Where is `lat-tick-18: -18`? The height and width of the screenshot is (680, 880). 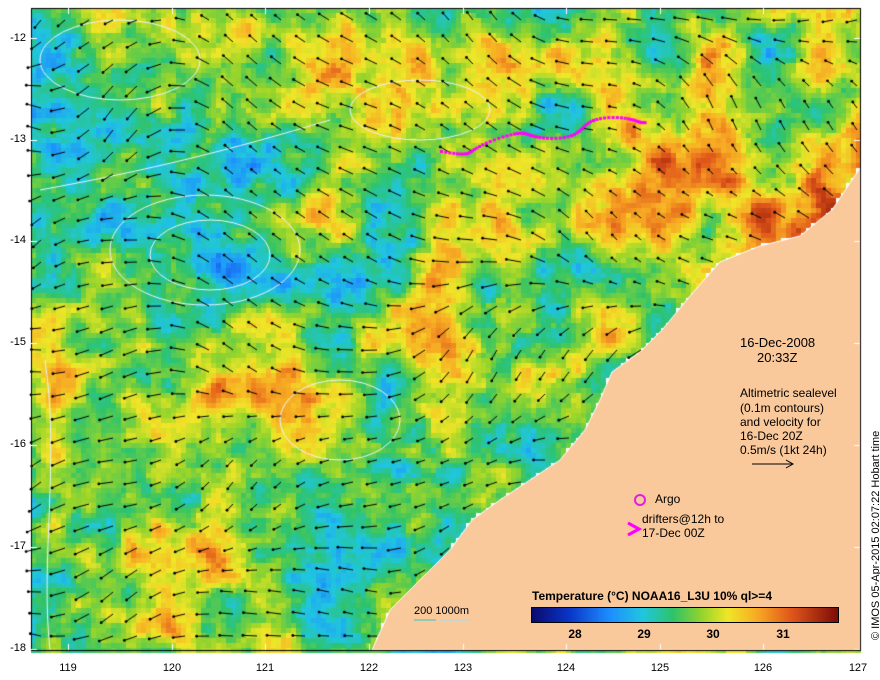 lat-tick-18: -18 is located at coordinates (18, 648).